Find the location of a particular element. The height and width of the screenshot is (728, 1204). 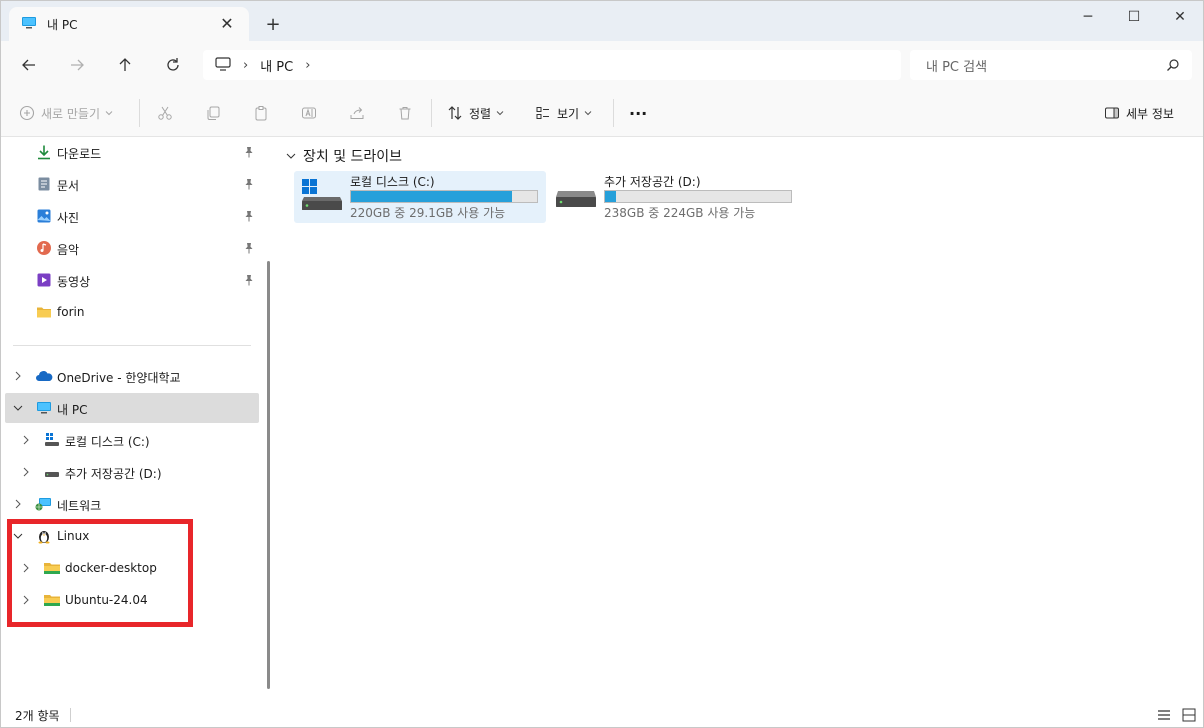

details-pane-label: 세부 정보 is located at coordinates (1150, 113).